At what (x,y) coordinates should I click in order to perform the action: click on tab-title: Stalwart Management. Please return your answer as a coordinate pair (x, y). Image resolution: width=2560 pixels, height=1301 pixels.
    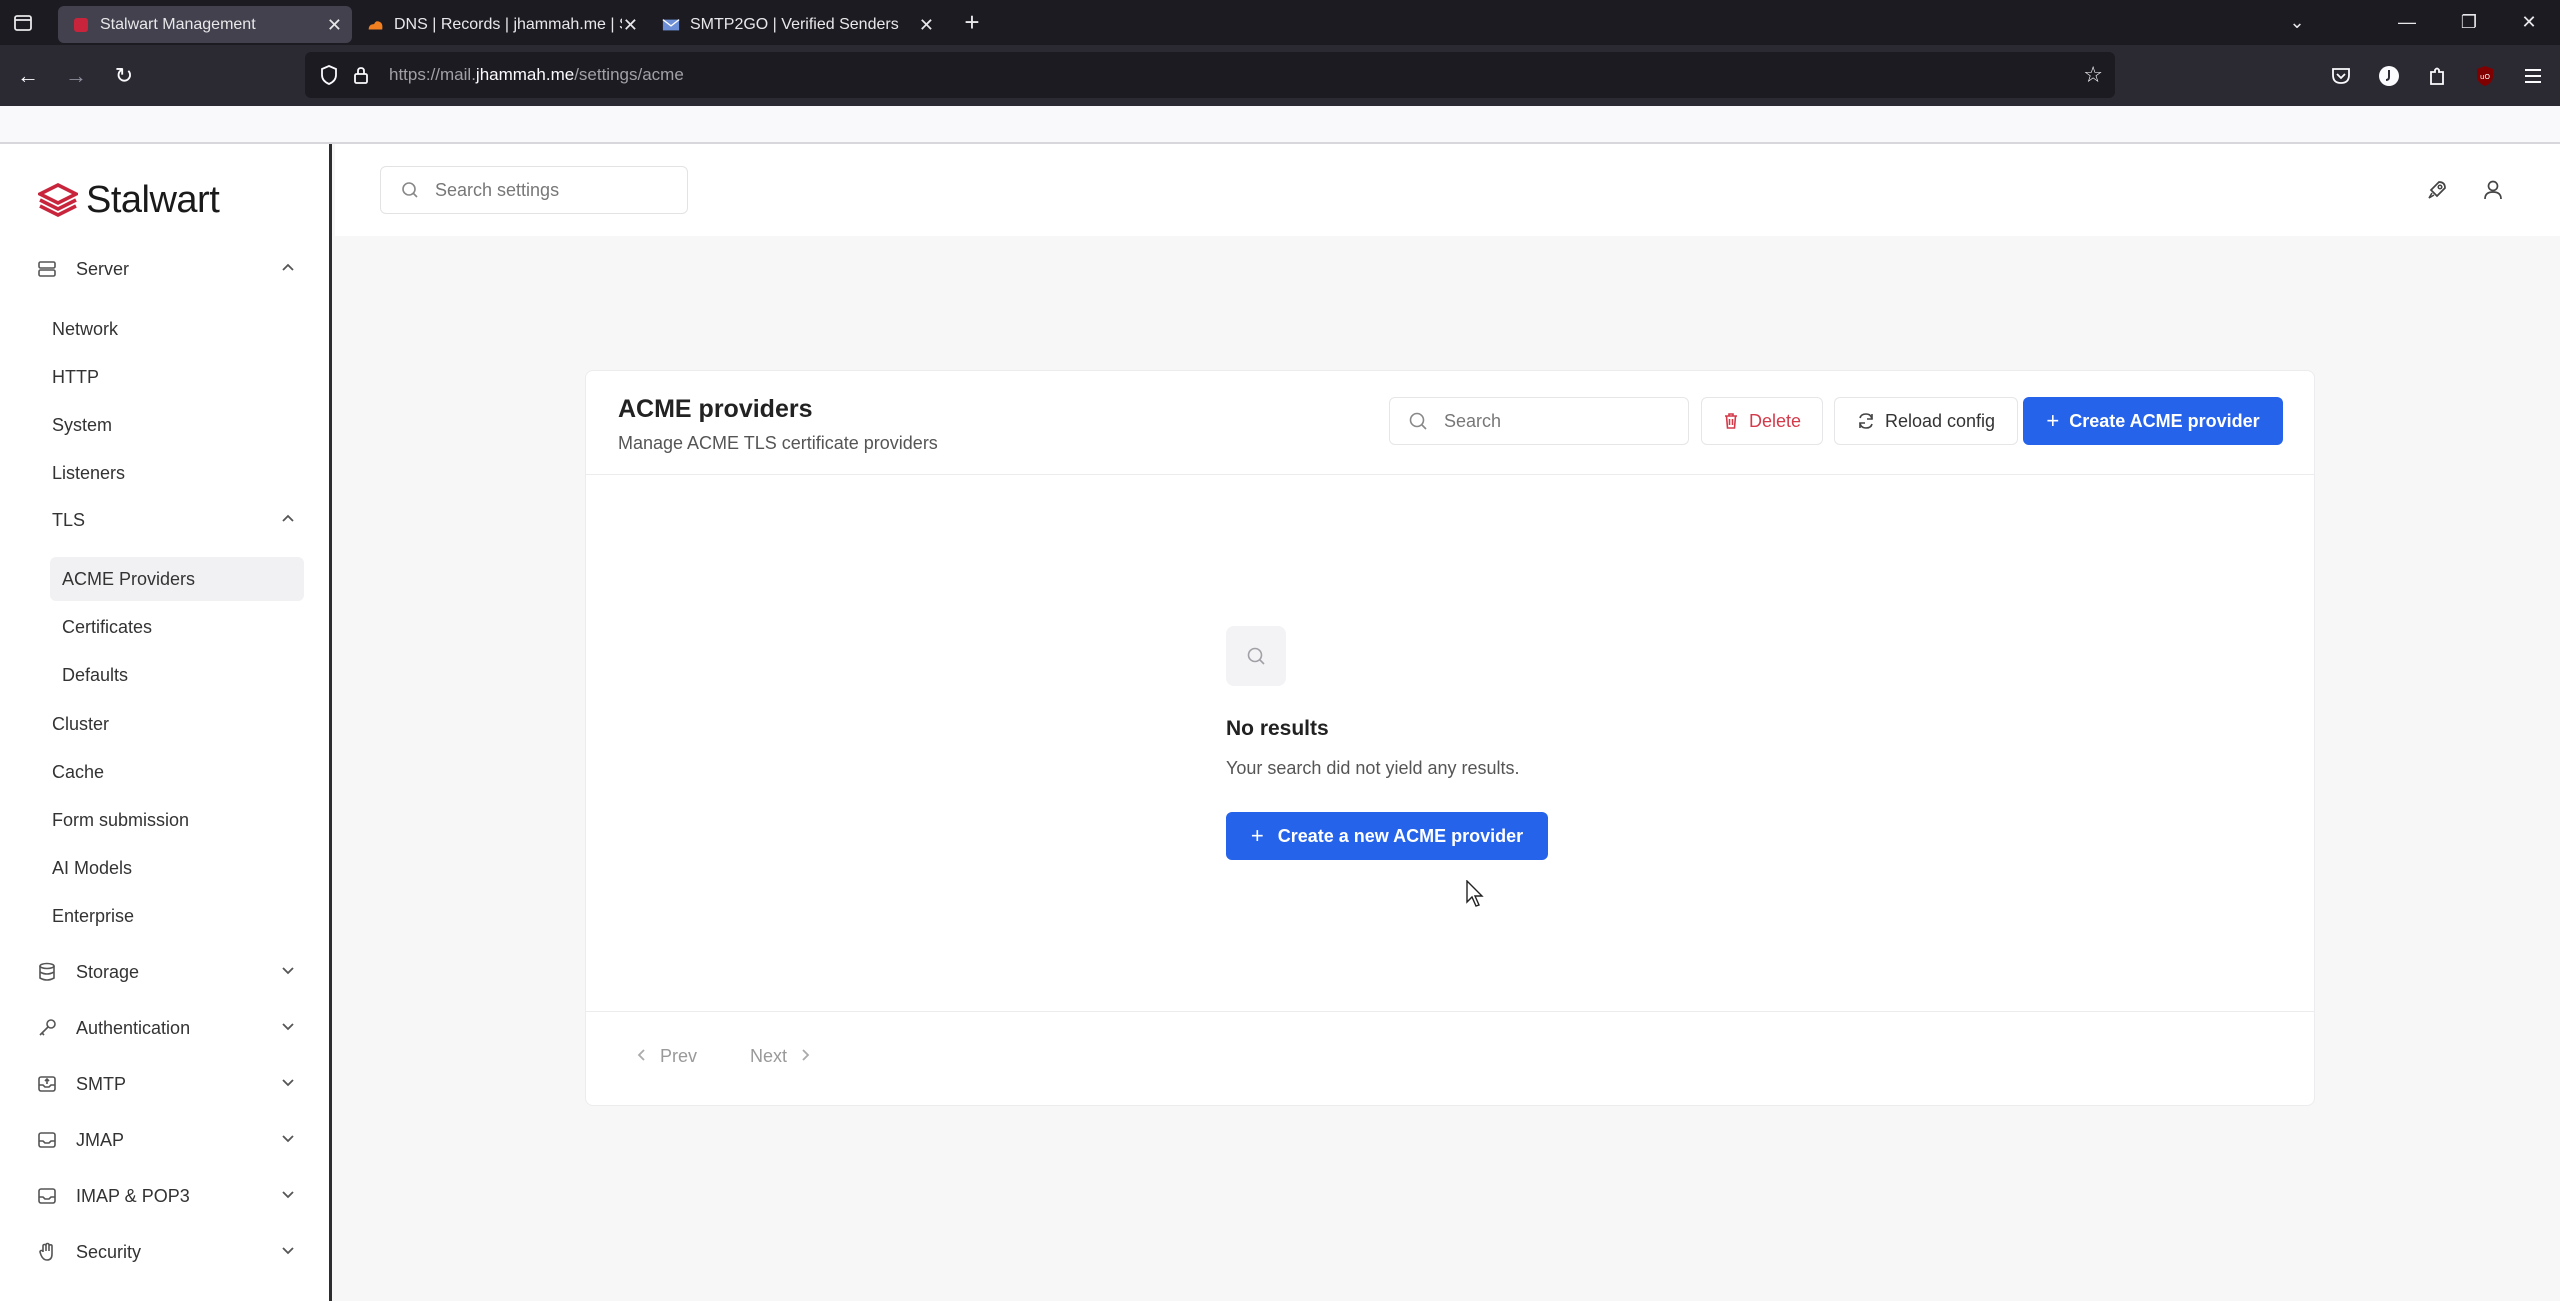
    Looking at the image, I should click on (178, 24).